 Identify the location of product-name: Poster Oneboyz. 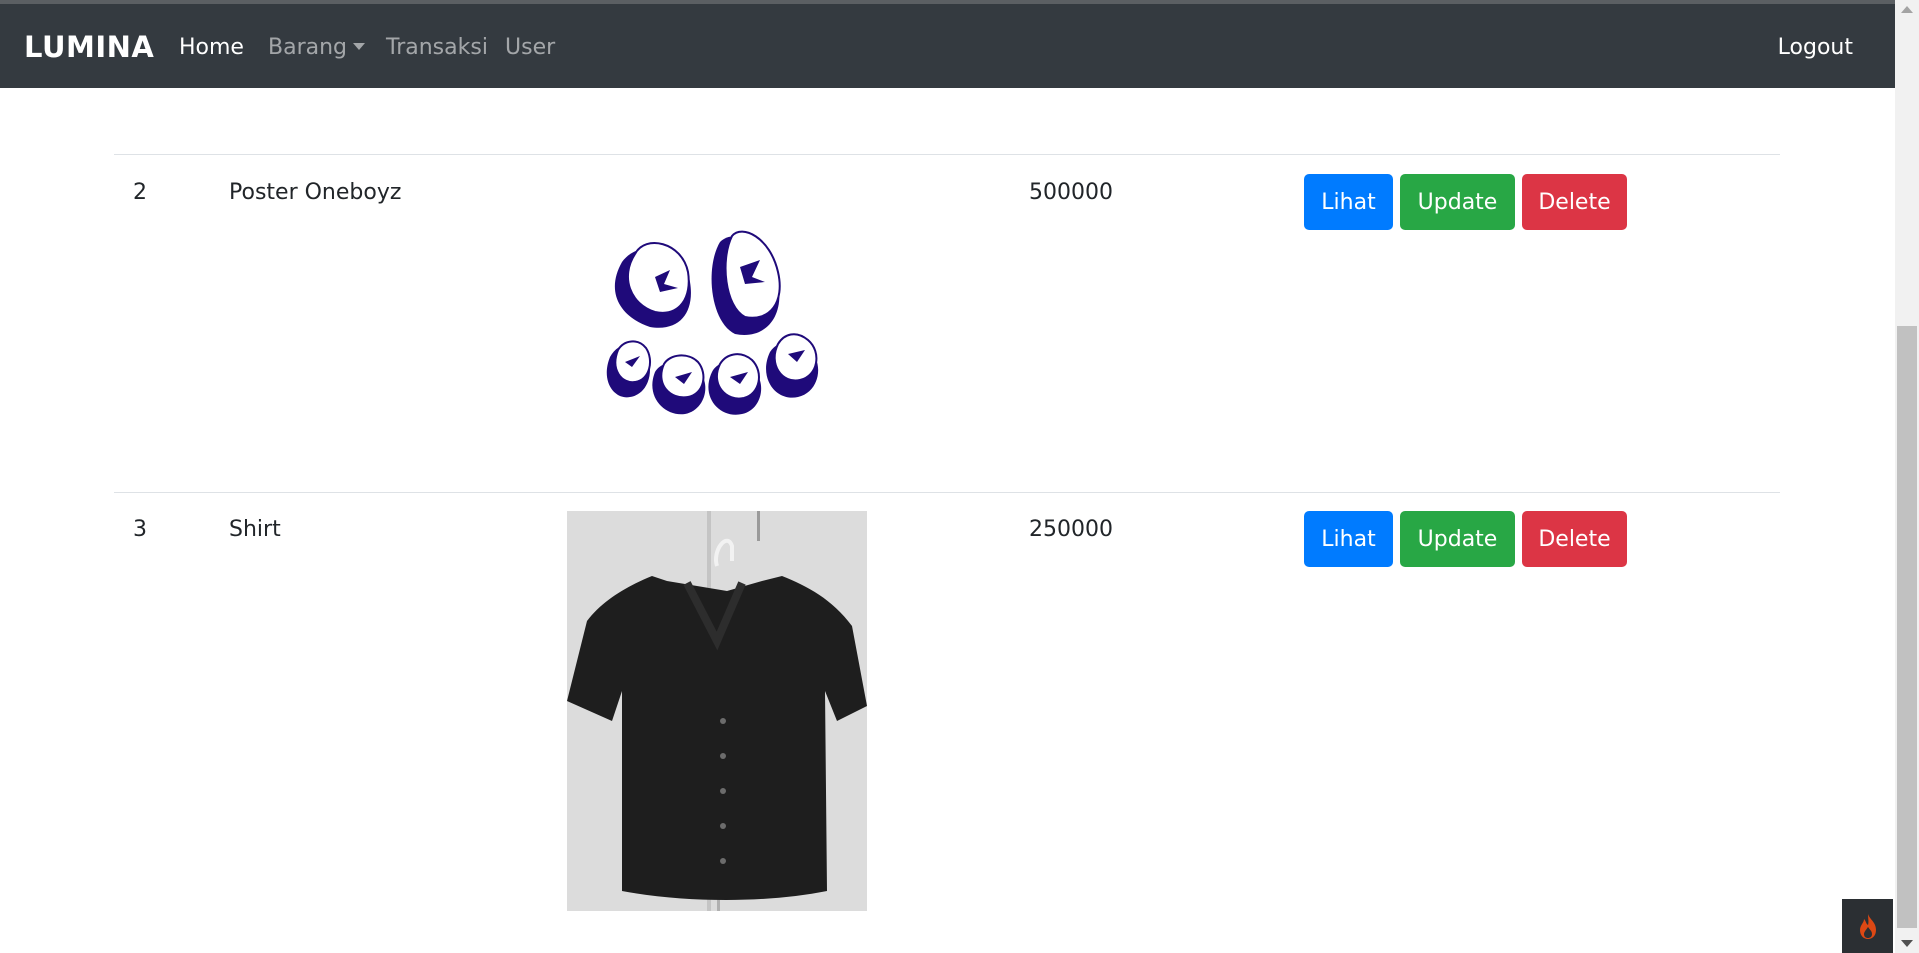
(315, 192).